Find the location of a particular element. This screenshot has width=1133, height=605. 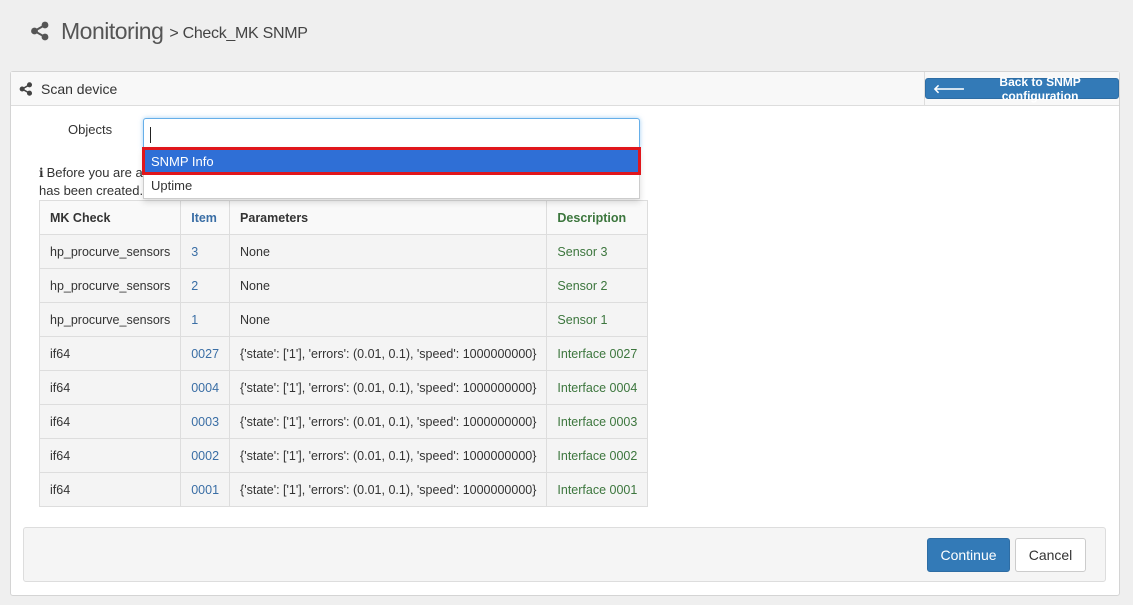

panel-title: Scan device is located at coordinates (79, 88).